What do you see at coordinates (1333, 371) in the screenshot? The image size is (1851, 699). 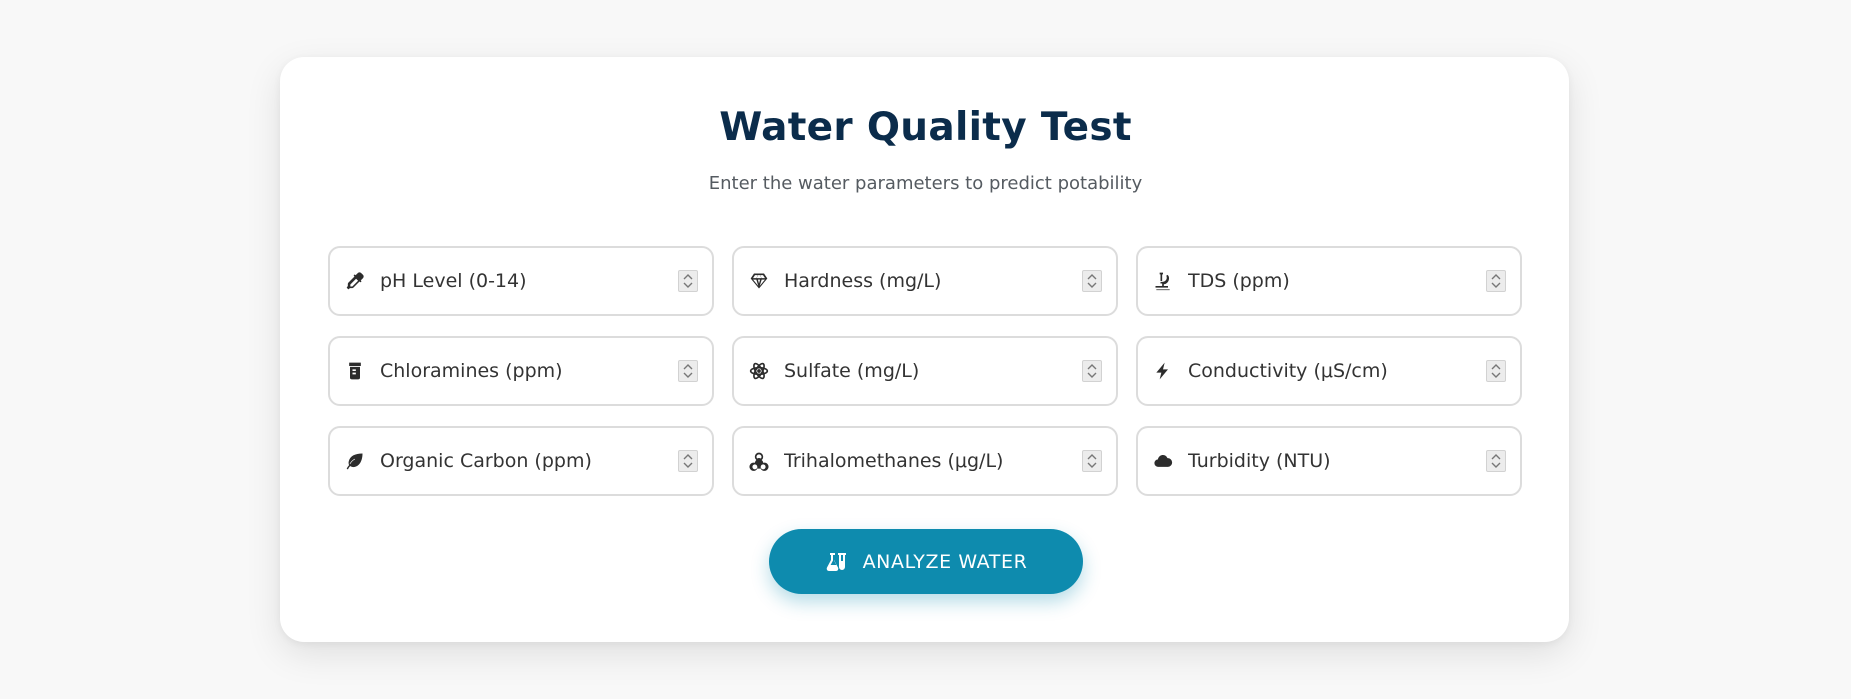 I see `conductivity-input` at bounding box center [1333, 371].